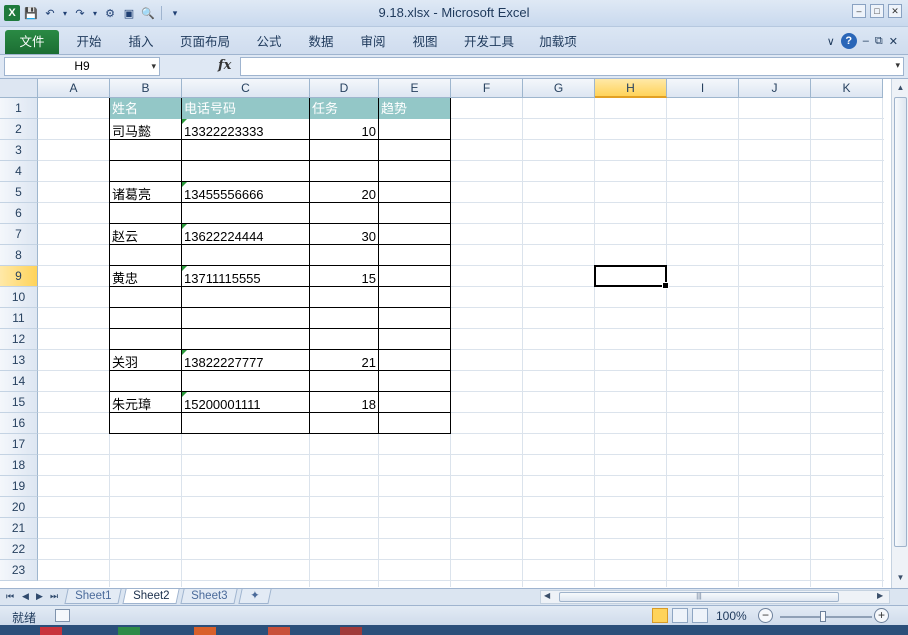  Describe the element at coordinates (62, 615) in the screenshot. I see `macro-record-icon` at that location.